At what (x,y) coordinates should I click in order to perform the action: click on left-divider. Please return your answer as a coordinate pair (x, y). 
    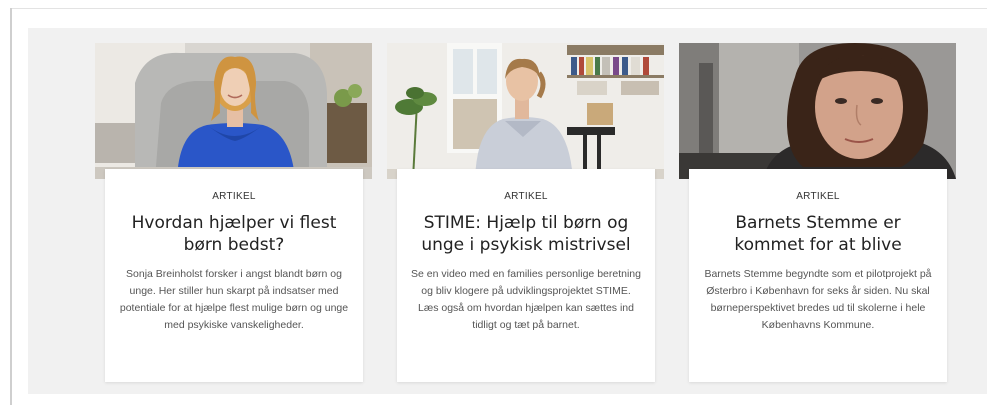
    Looking at the image, I should click on (11, 206).